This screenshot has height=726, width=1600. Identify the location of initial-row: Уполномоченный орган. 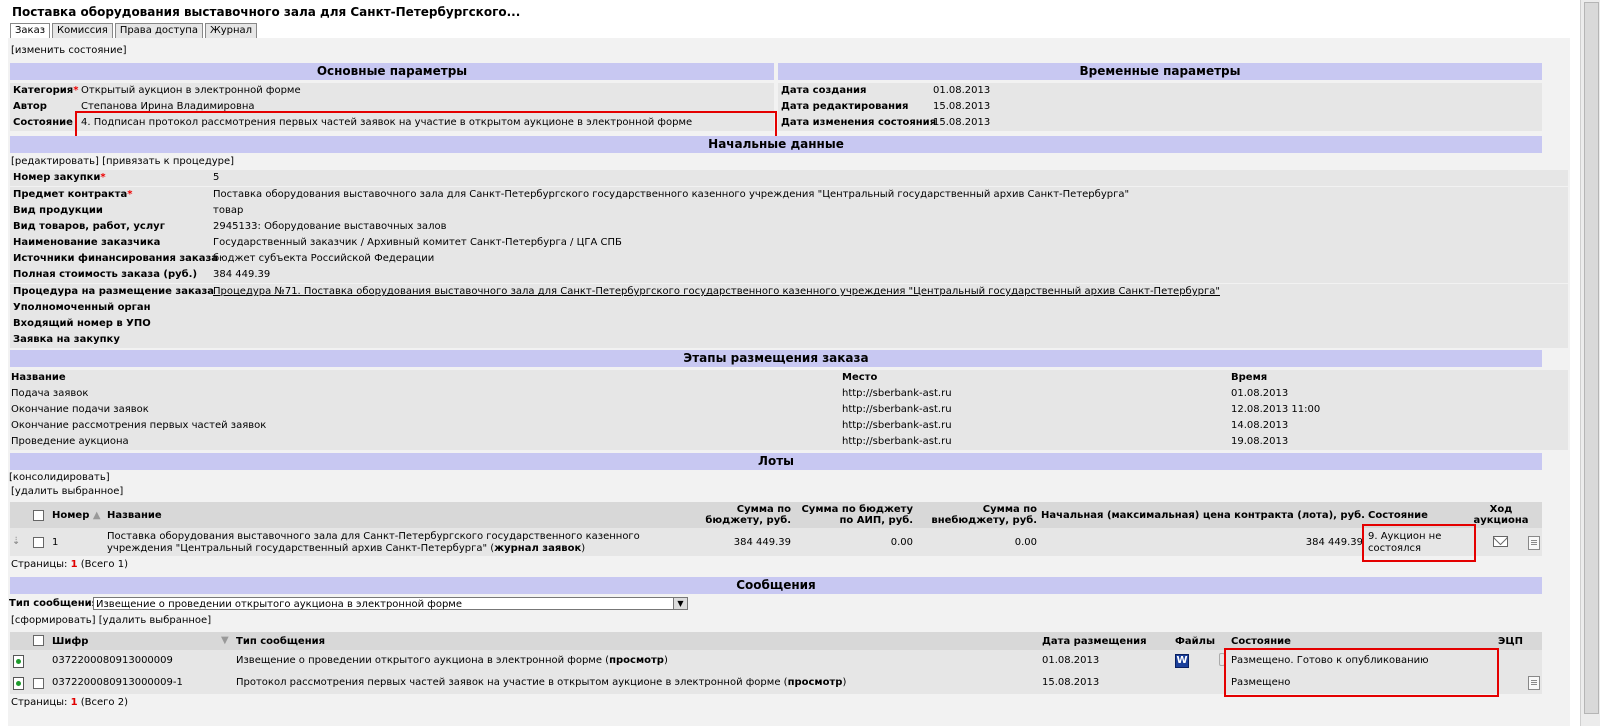
(789, 308).